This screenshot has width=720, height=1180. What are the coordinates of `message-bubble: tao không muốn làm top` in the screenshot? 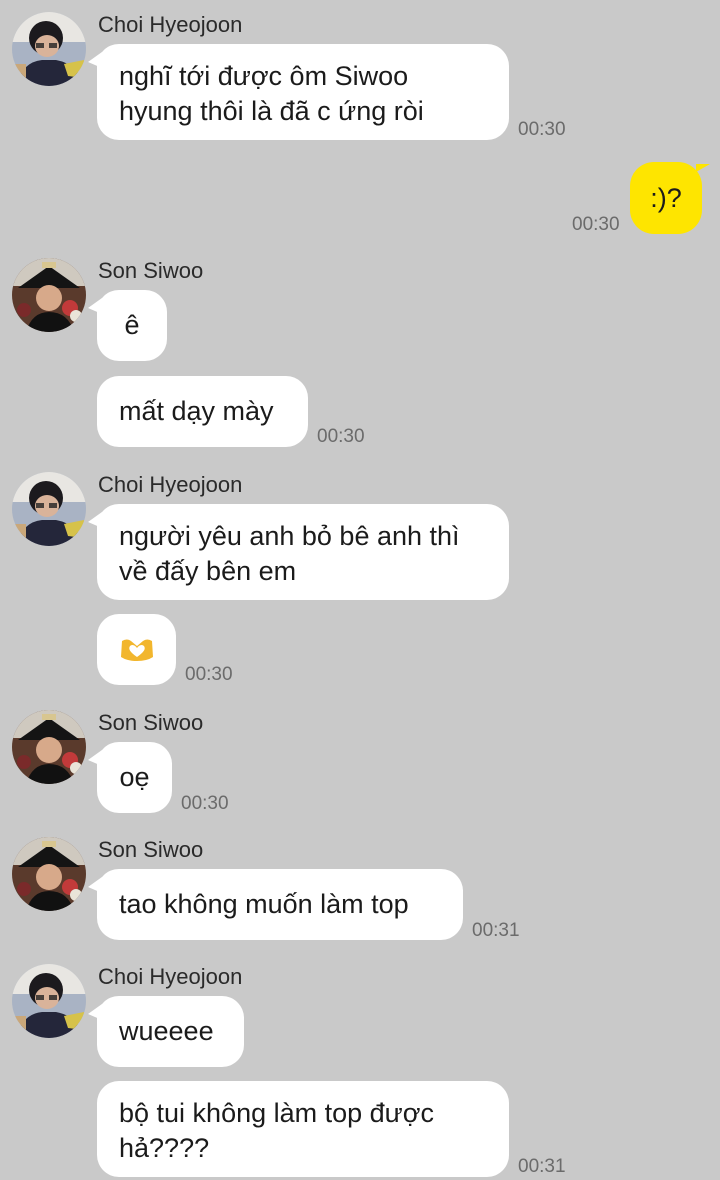 It's located at (275, 904).